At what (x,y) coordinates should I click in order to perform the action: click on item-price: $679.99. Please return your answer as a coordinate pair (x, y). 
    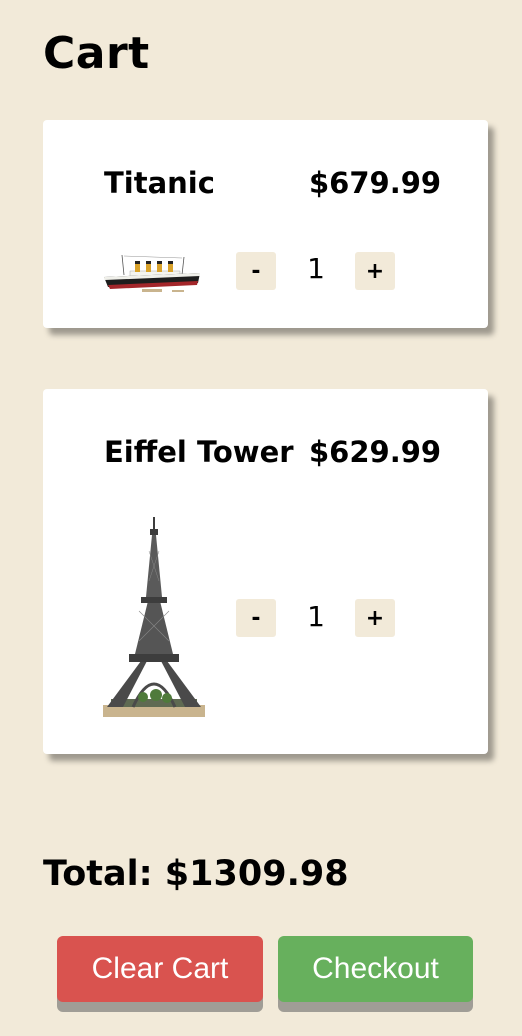
    Looking at the image, I should click on (375, 183).